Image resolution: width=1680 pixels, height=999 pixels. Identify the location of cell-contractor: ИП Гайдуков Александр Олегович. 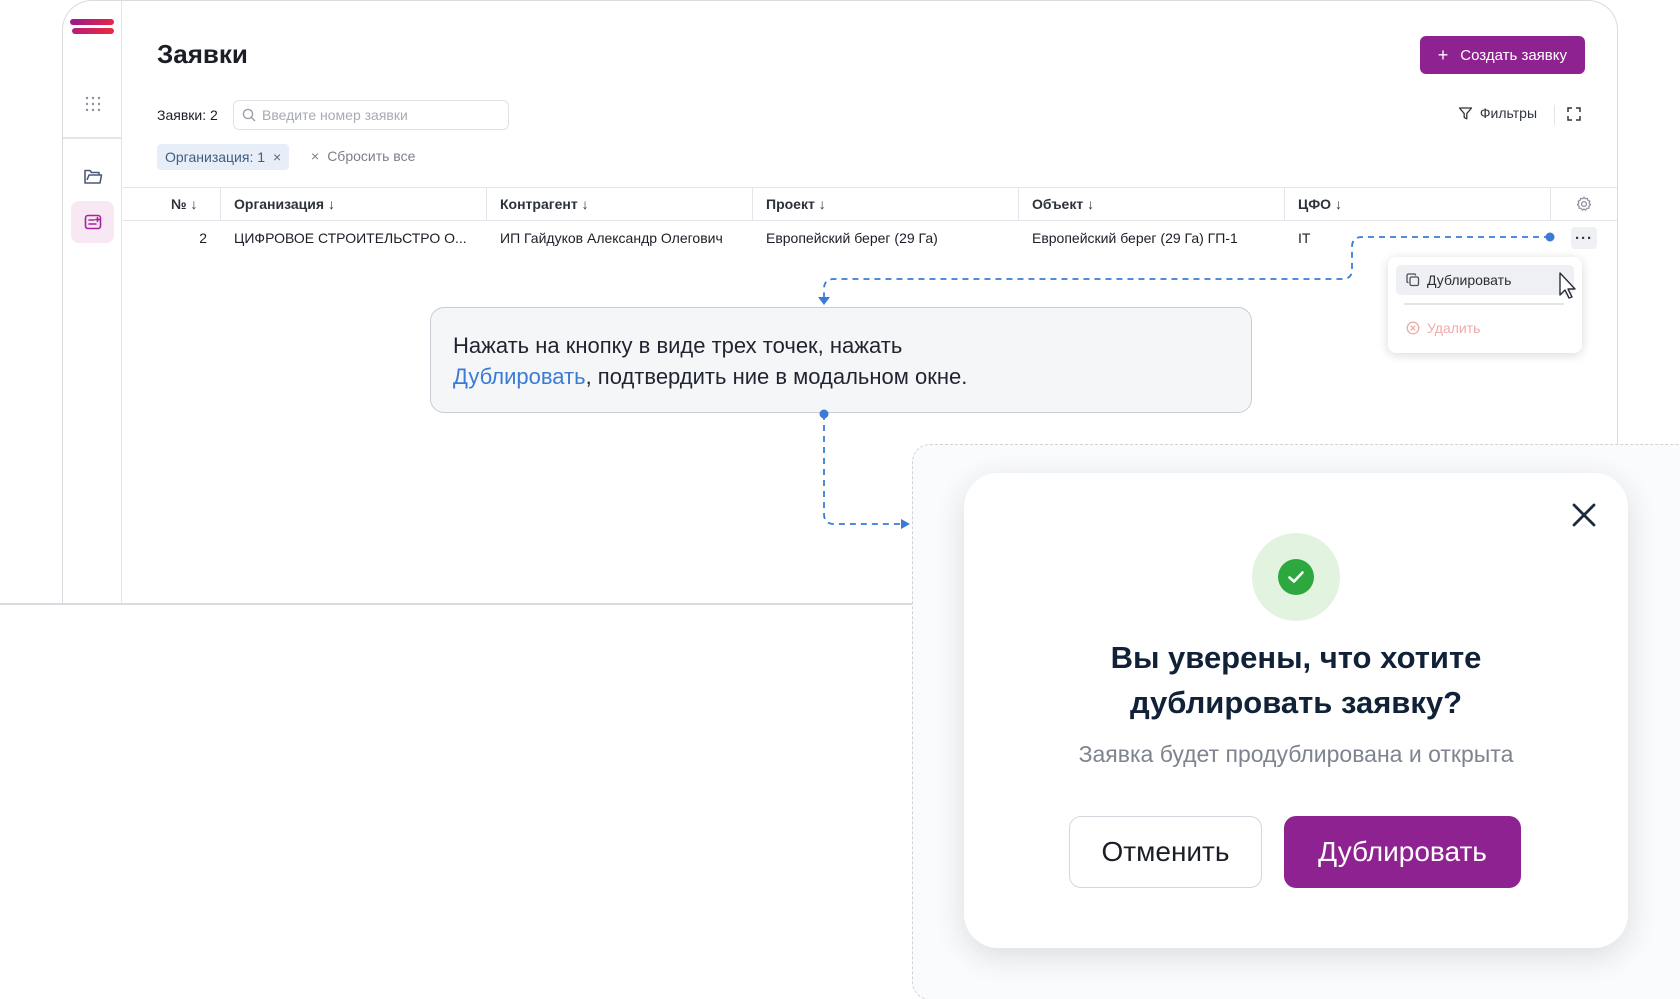
(611, 238).